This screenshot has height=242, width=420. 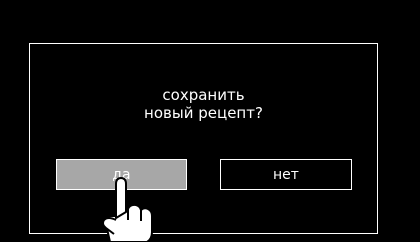 I want to click on pointing-hand-icon, so click(x=127, y=209).